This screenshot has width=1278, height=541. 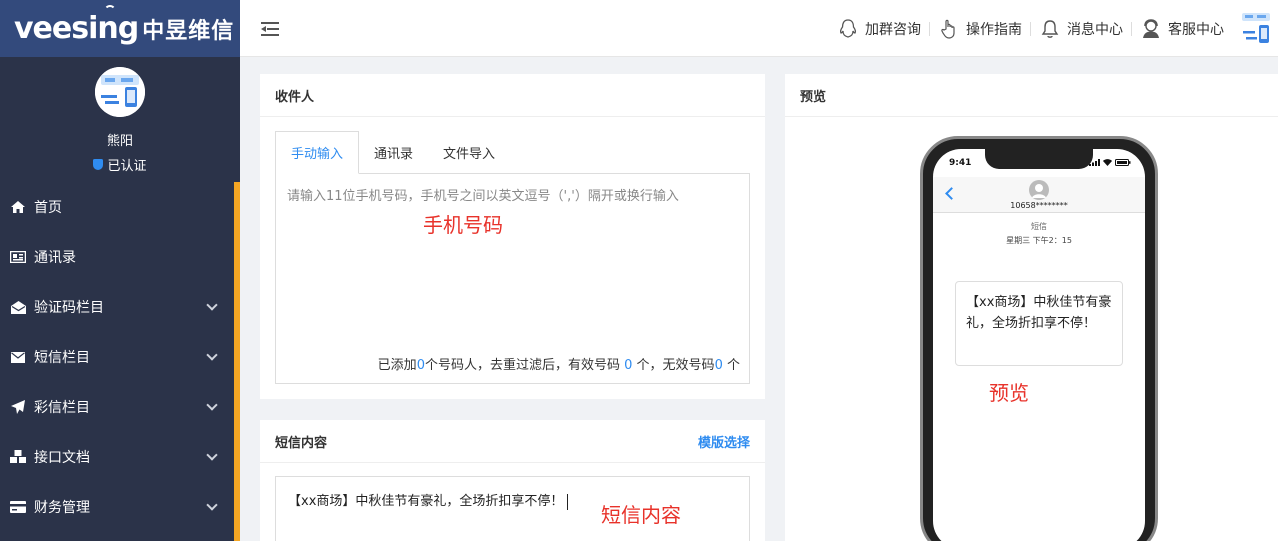 I want to click on logo-text: veesing 中昱维信, so click(x=124, y=25).